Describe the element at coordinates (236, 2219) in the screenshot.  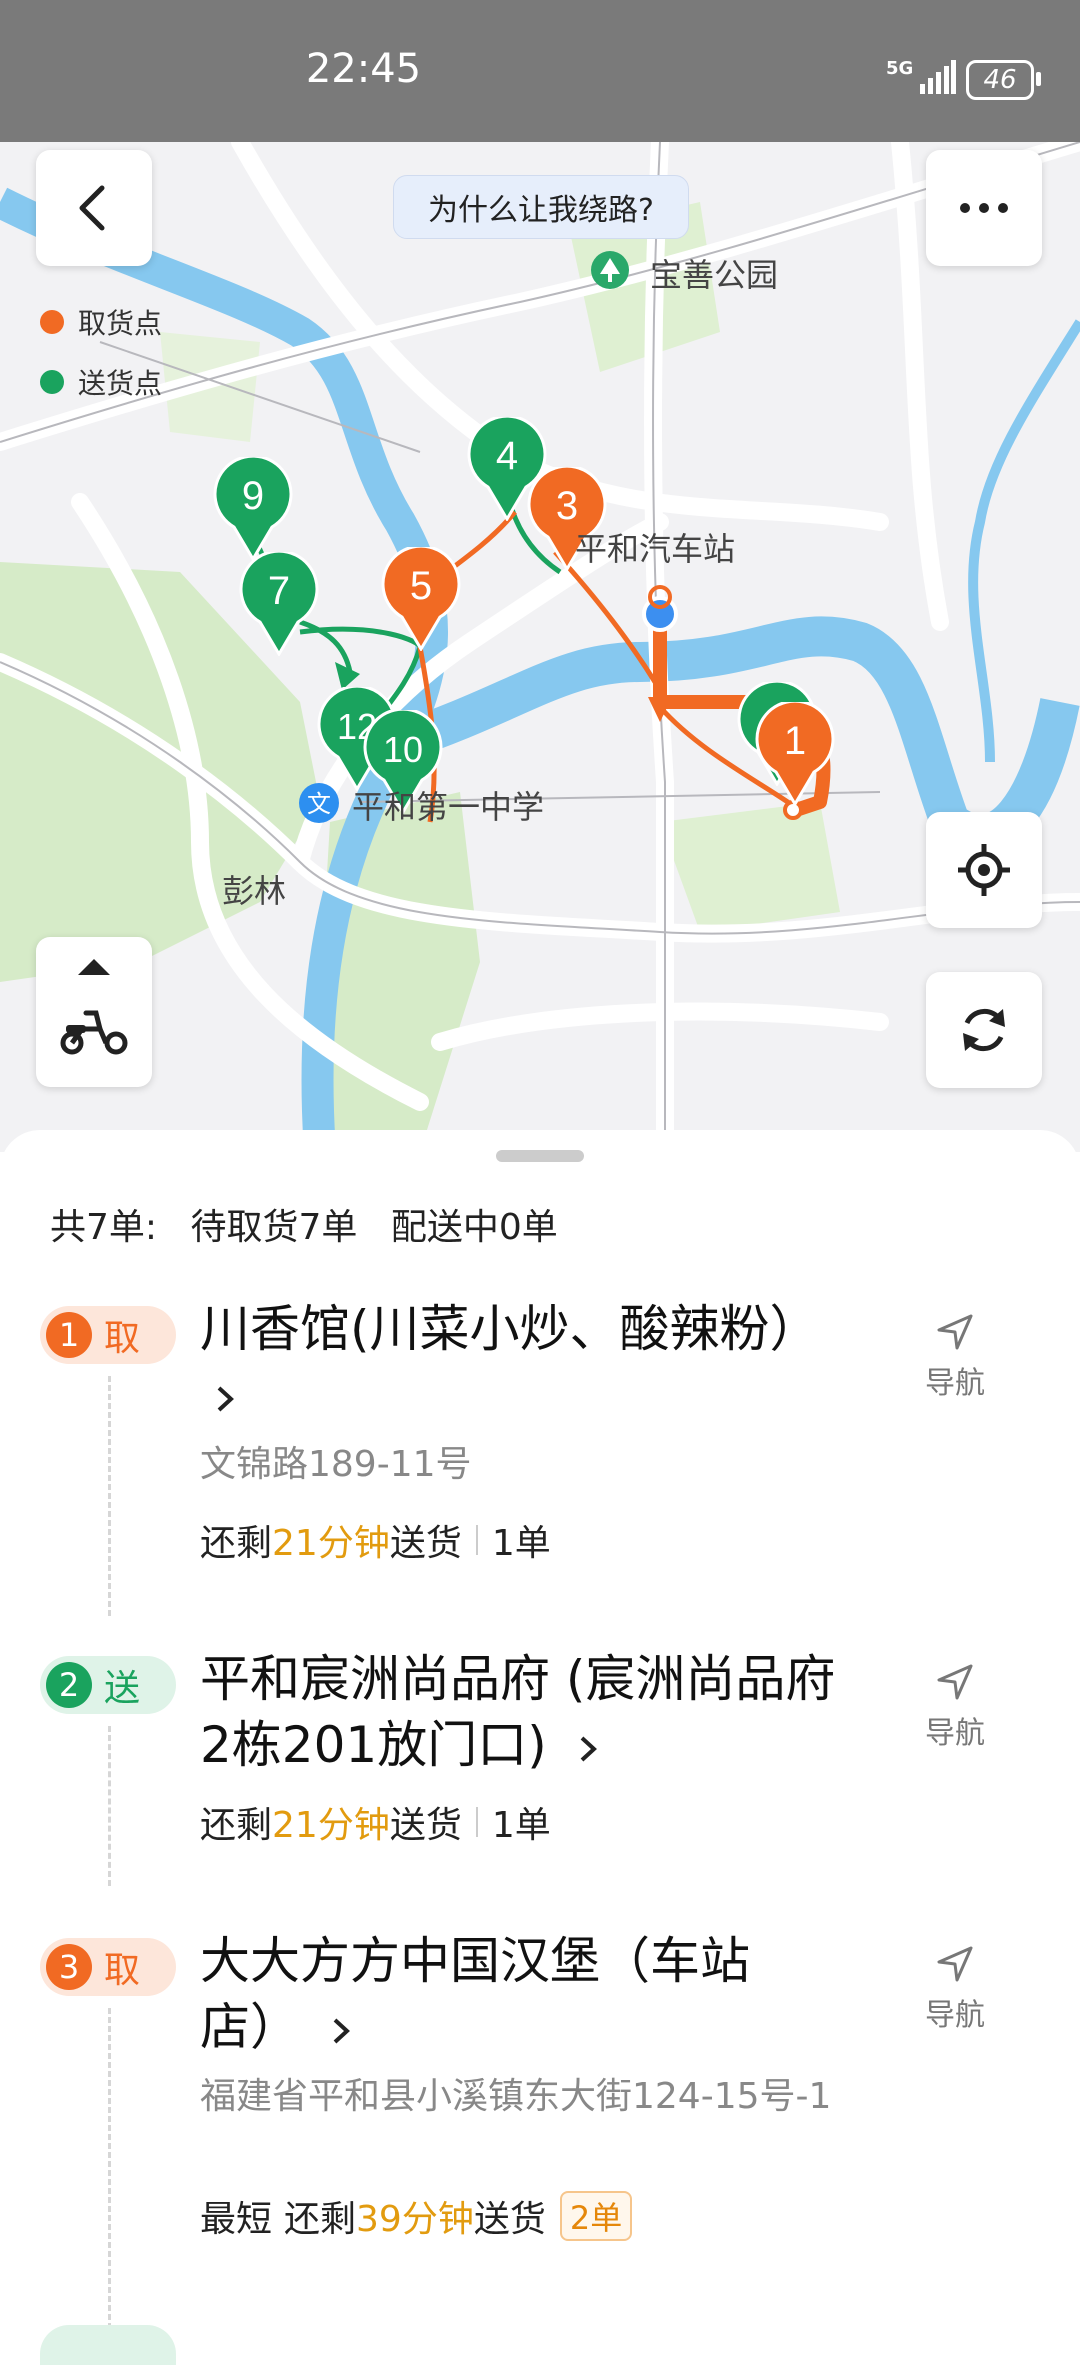
I see `meta-prefix: 最短` at that location.